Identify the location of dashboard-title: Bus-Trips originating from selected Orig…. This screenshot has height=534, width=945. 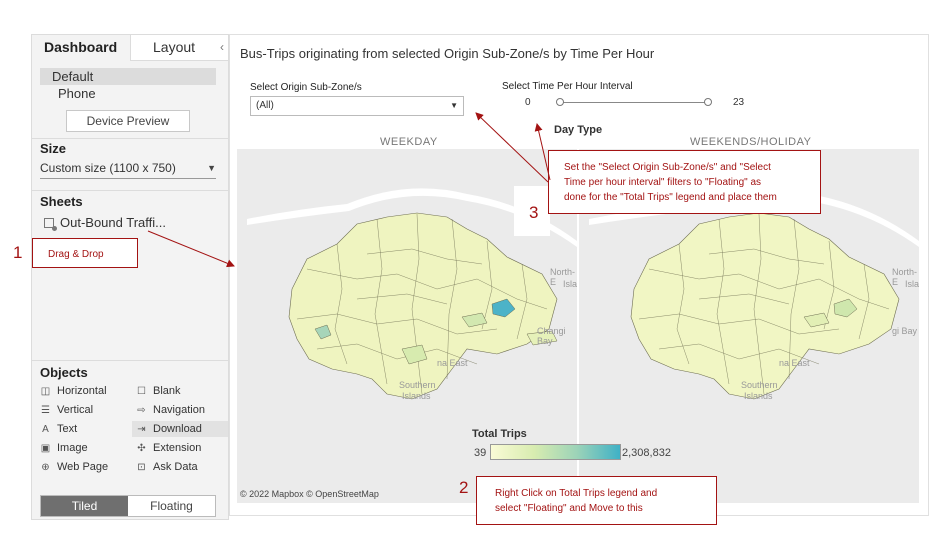
(447, 53).